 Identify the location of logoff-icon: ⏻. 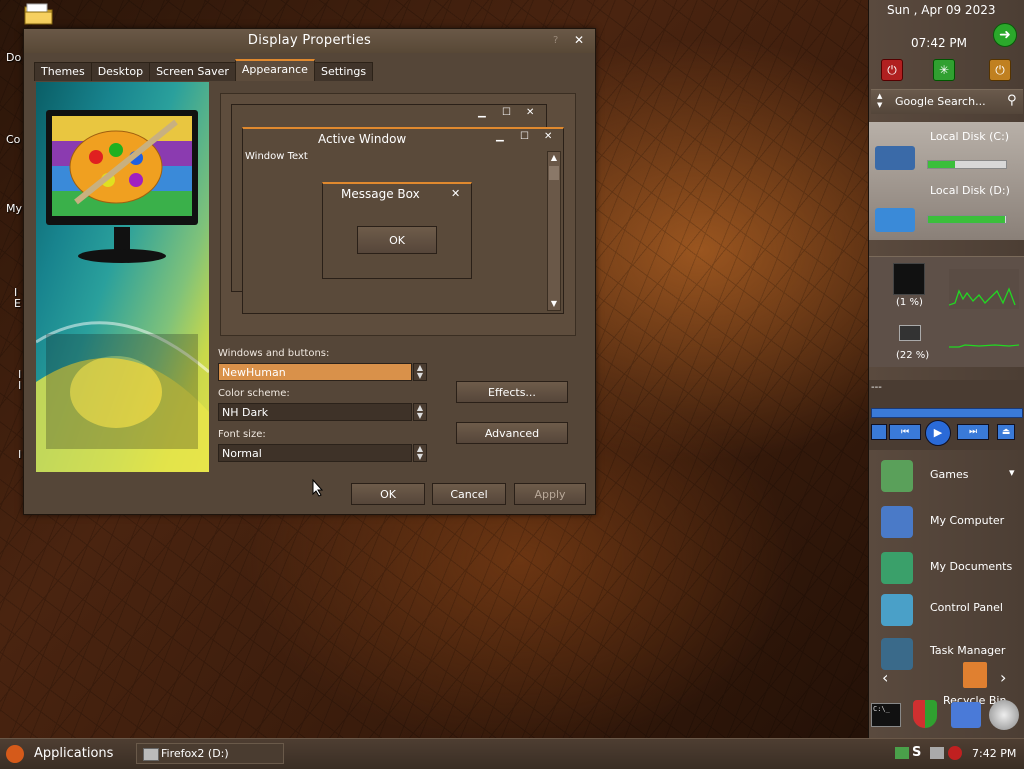
(1000, 70).